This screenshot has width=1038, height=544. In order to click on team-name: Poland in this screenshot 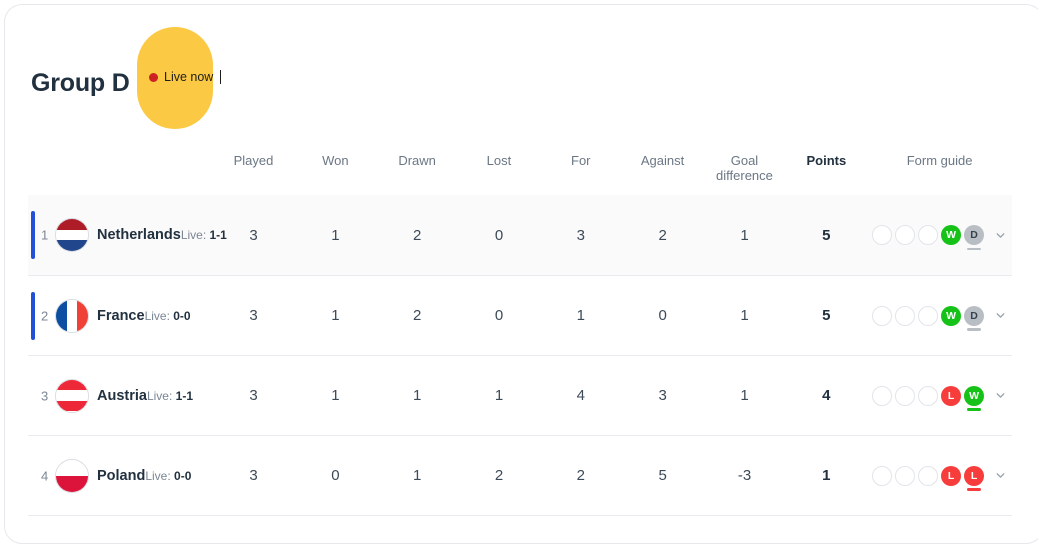, I will do `click(121, 475)`.